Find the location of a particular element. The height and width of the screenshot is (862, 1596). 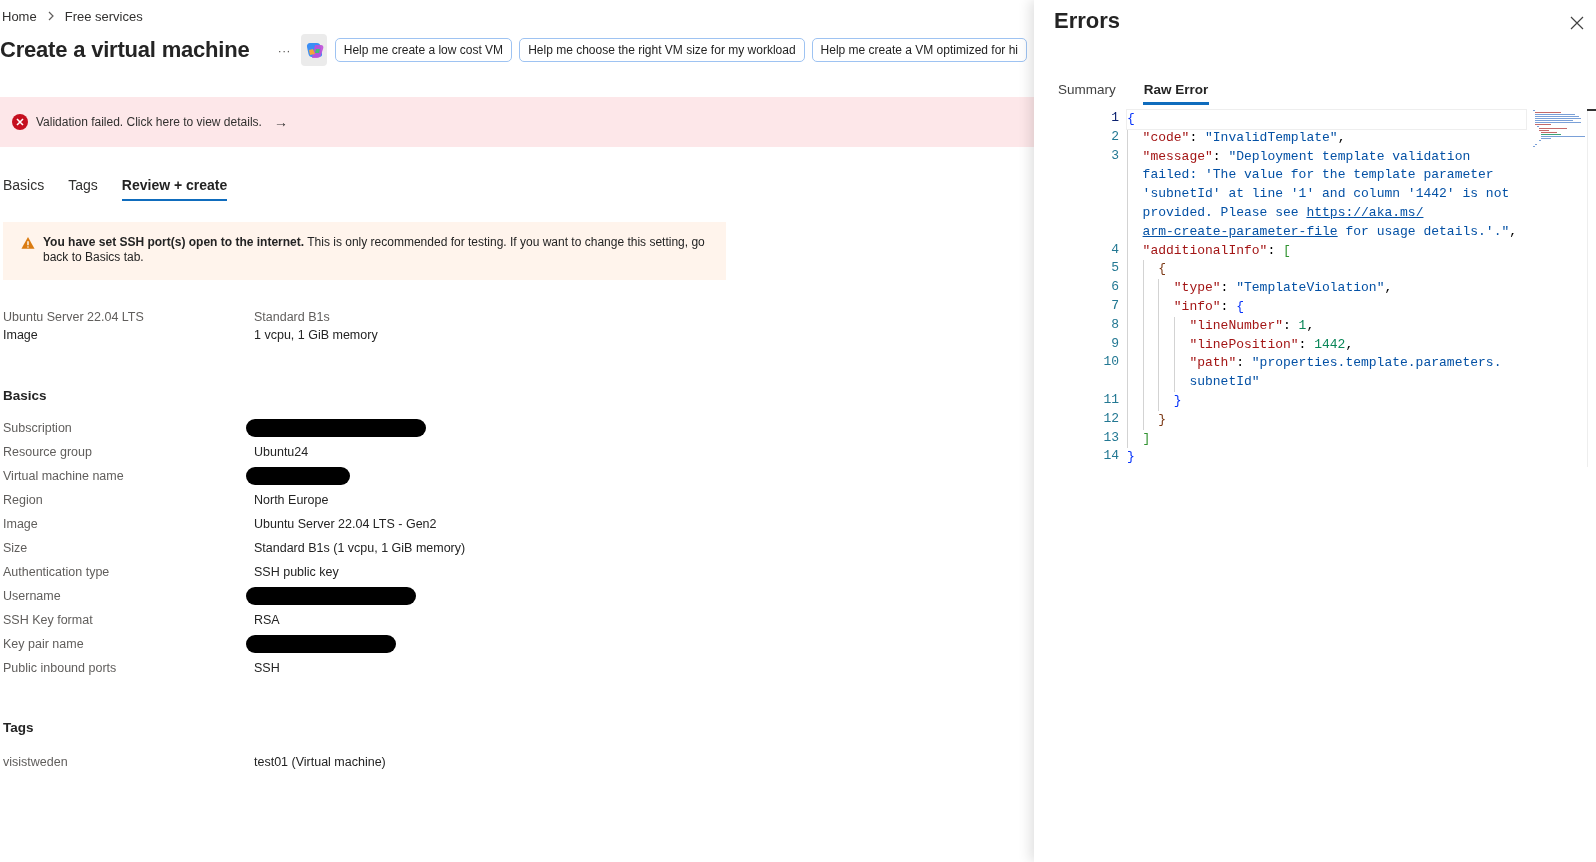

field-value: Ubuntu Server 22.04 LTS - Gen2 is located at coordinates (346, 524).